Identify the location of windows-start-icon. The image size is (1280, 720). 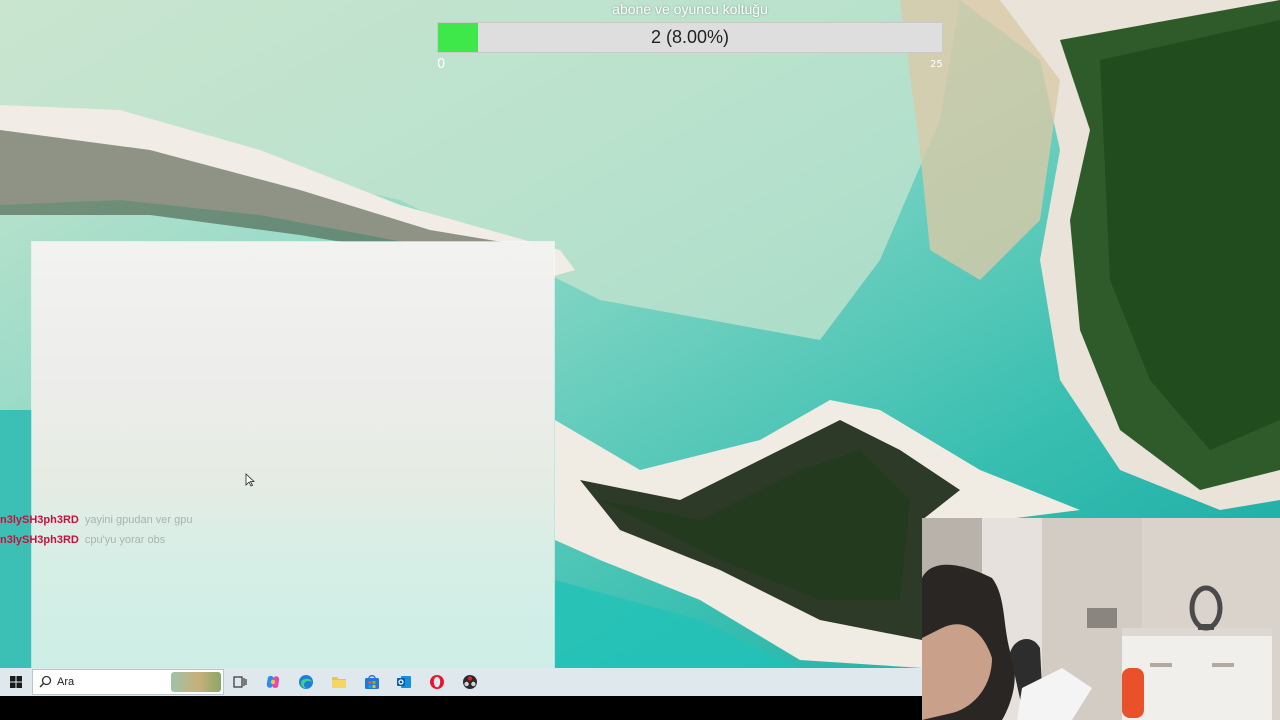
(16, 682).